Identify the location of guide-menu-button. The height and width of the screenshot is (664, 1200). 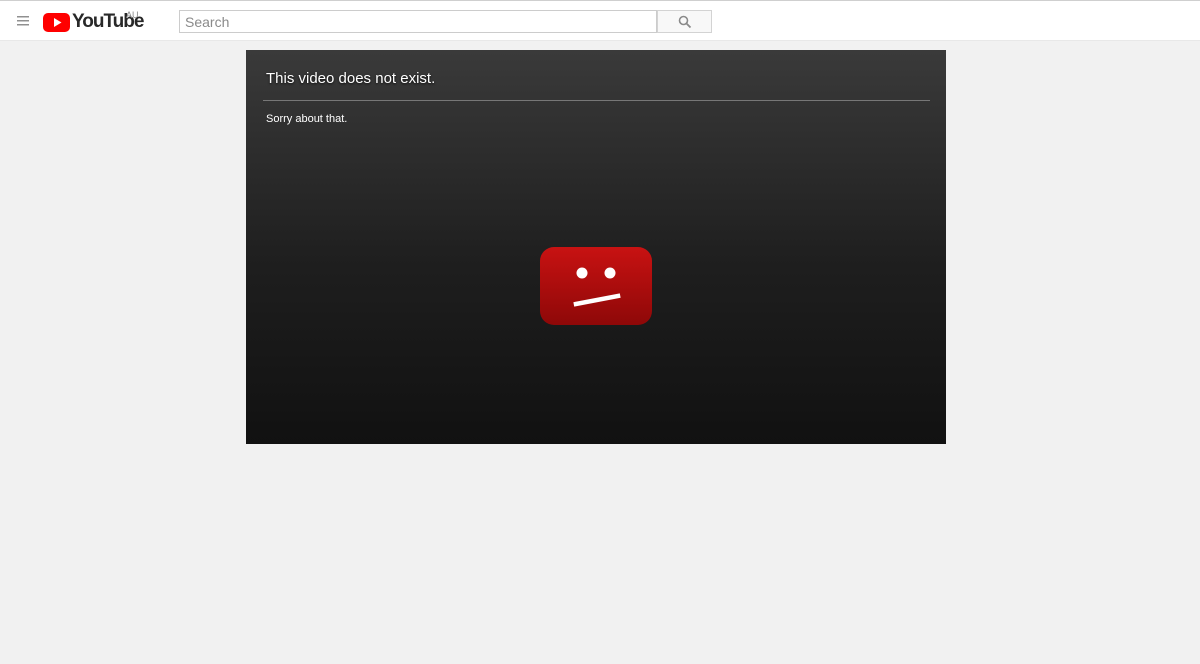
(23, 21).